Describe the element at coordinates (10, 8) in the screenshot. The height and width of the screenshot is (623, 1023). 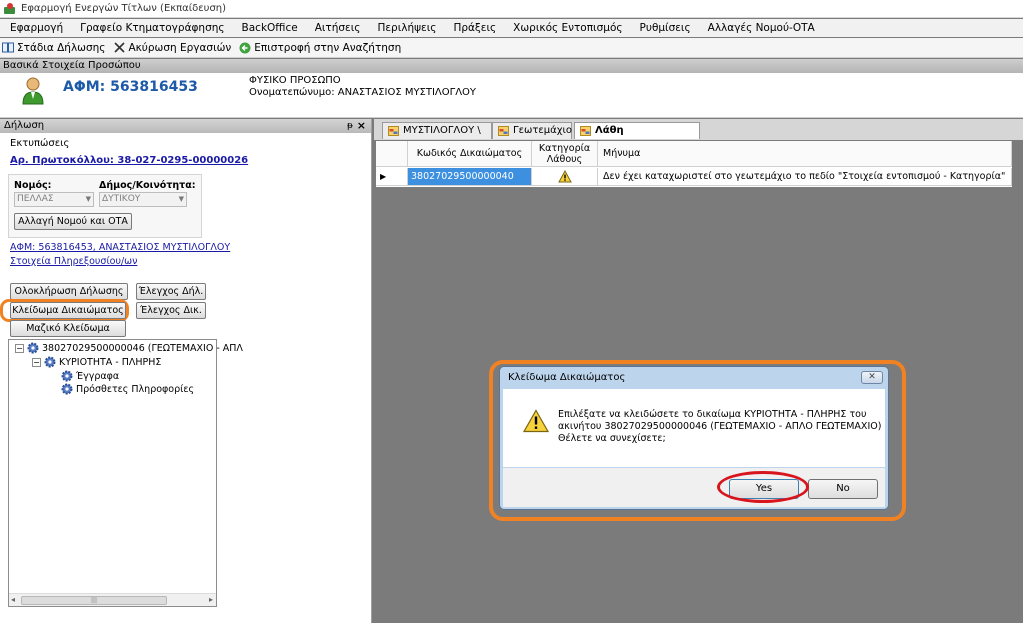
I see `app-icon` at that location.